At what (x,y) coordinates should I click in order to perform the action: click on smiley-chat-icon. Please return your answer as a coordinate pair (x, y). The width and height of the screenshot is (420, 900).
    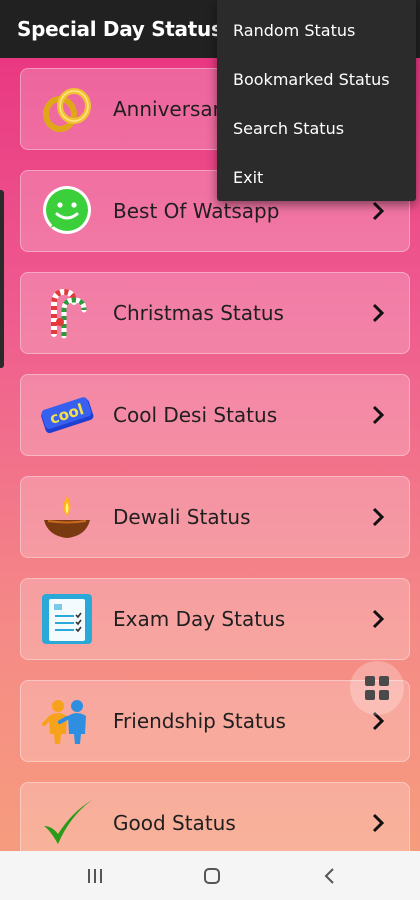
    Looking at the image, I should click on (67, 211).